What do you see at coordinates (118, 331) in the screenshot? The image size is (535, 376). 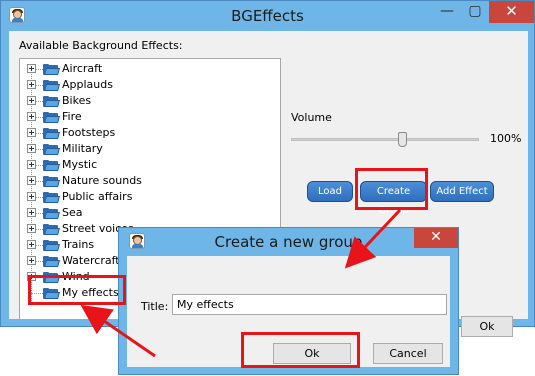 I see `arrow-to-my-effects` at bounding box center [118, 331].